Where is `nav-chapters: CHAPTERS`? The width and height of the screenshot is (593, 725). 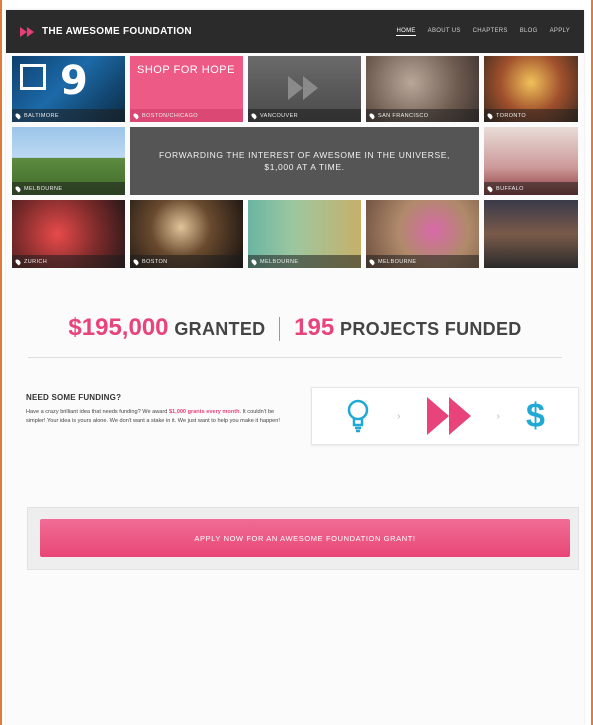 nav-chapters: CHAPTERS is located at coordinates (490, 32).